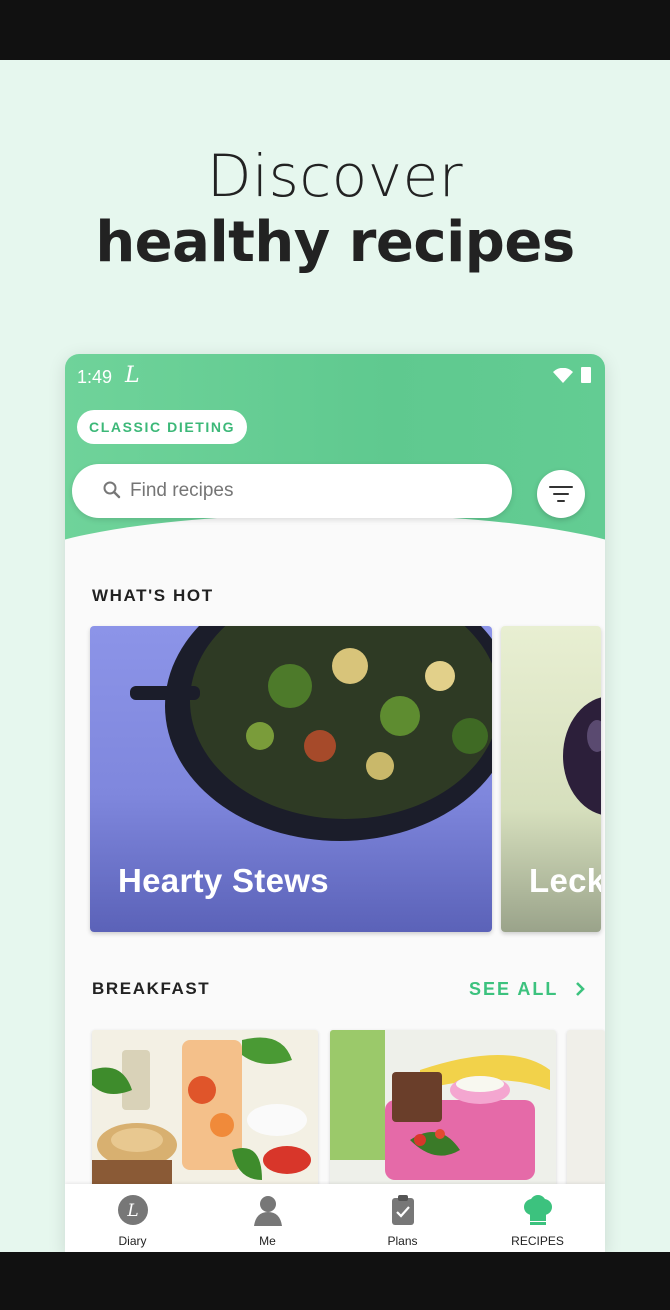  Describe the element at coordinates (162, 427) in the screenshot. I see `diet-type-chip: CLASSIC DIETING` at that location.